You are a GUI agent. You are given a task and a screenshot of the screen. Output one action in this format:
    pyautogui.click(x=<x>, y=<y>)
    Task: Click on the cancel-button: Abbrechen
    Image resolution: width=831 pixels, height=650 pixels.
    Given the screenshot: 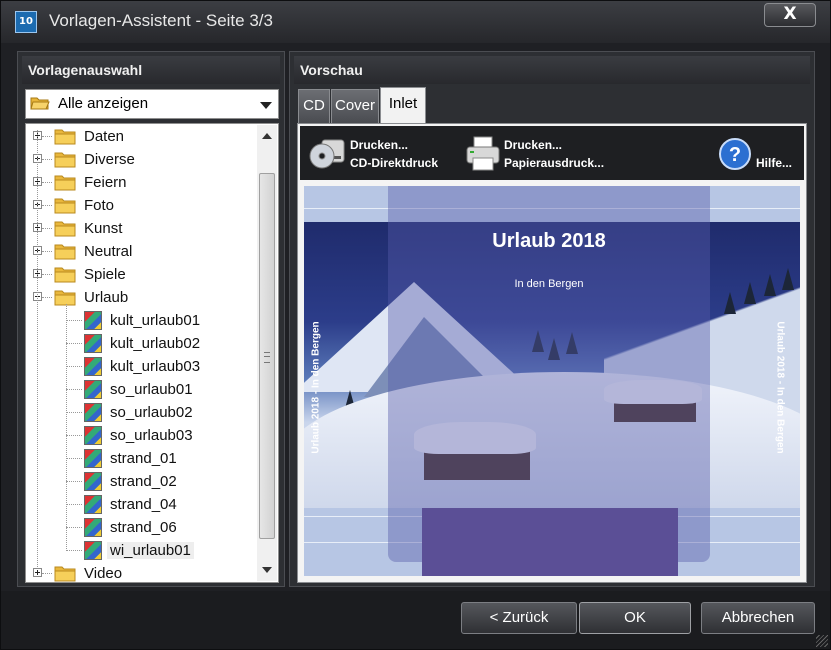 What is the action you would take?
    pyautogui.click(x=758, y=618)
    